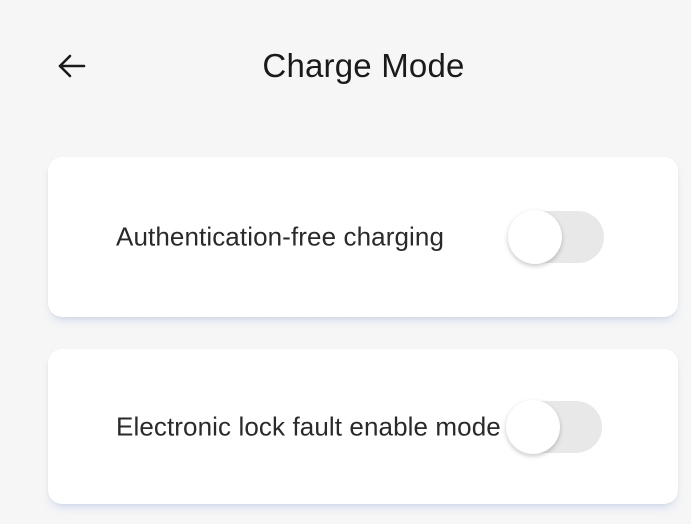 The width and height of the screenshot is (691, 524). What do you see at coordinates (363, 65) in the screenshot?
I see `page-title: Charge Mode` at bounding box center [363, 65].